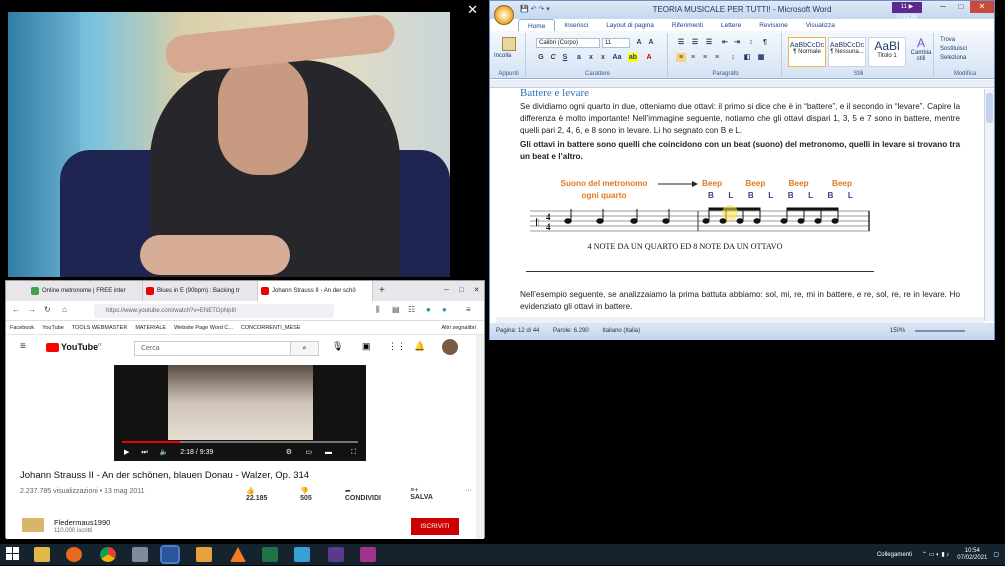 This screenshot has width=1005, height=566. I want to click on vertical-scrollbar, so click(989, 205).